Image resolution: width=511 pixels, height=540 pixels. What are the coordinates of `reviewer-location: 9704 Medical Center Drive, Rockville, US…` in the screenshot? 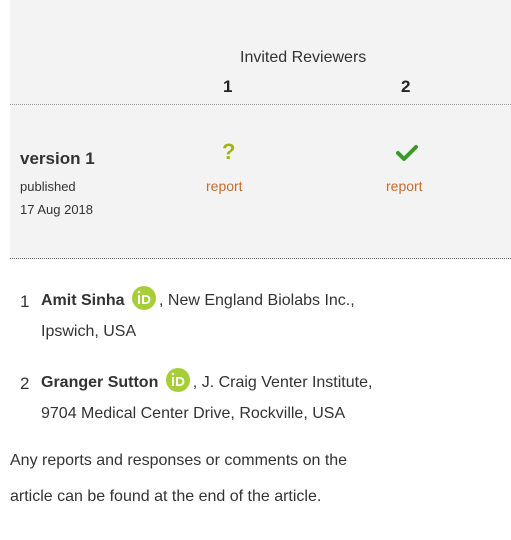 It's located at (193, 413).